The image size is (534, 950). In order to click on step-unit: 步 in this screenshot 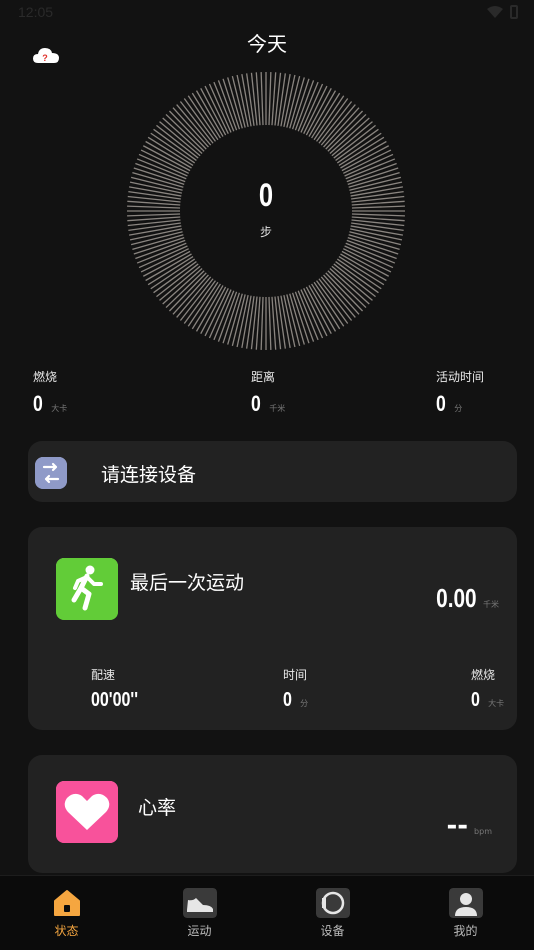, I will do `click(265, 232)`.